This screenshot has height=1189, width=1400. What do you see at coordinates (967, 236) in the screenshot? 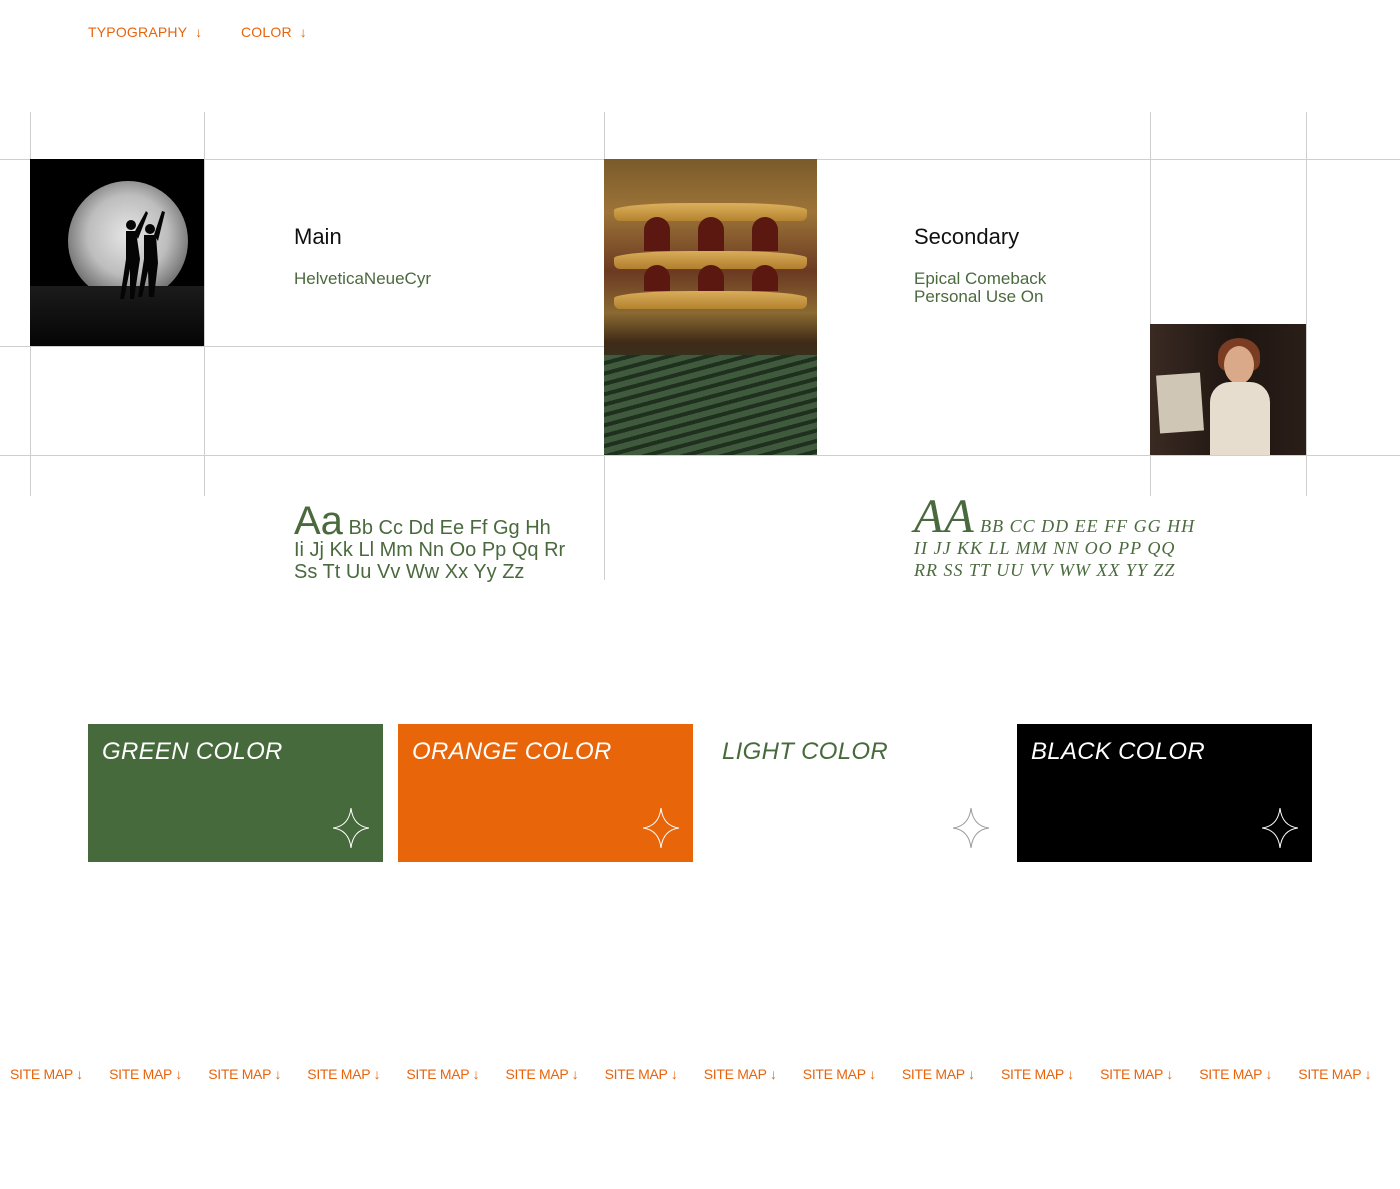
I see `secondary-font-title: Secondary` at bounding box center [967, 236].